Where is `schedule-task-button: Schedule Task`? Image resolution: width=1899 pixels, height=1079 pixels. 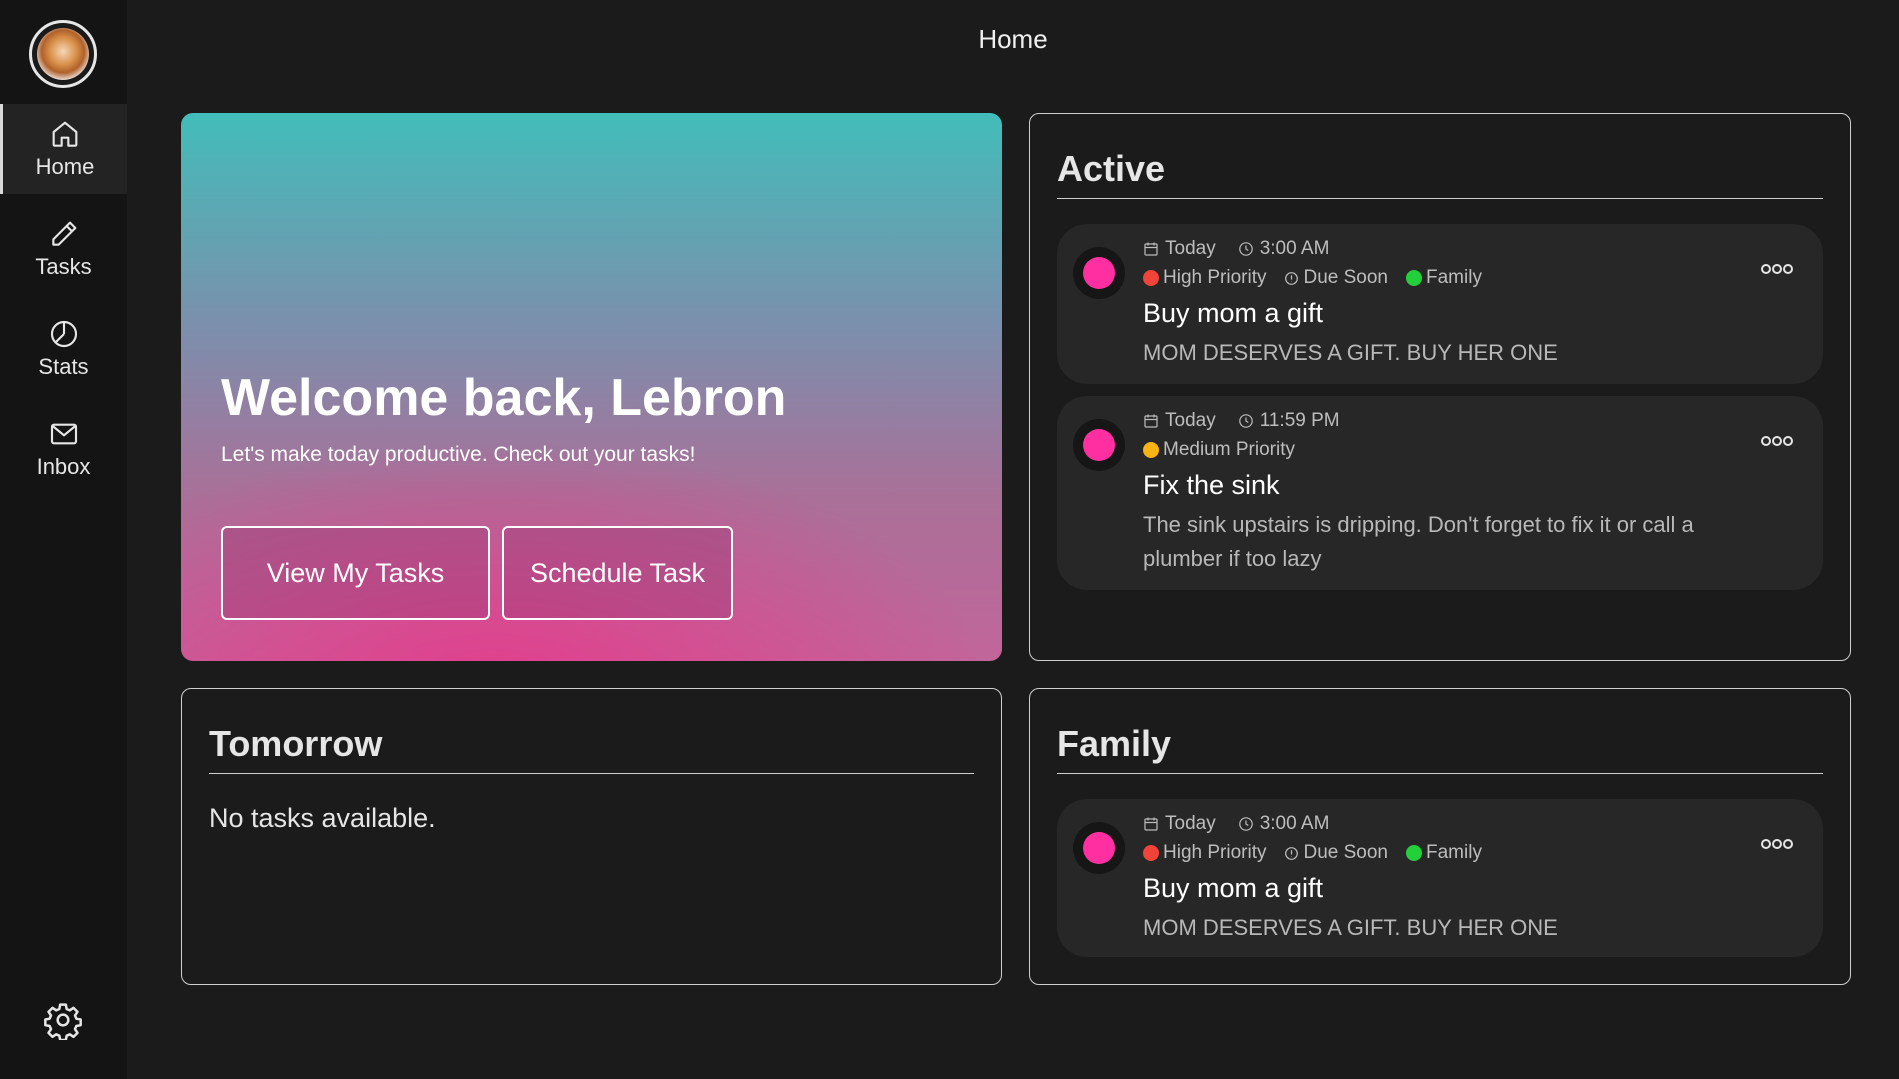
schedule-task-button: Schedule Task is located at coordinates (617, 573).